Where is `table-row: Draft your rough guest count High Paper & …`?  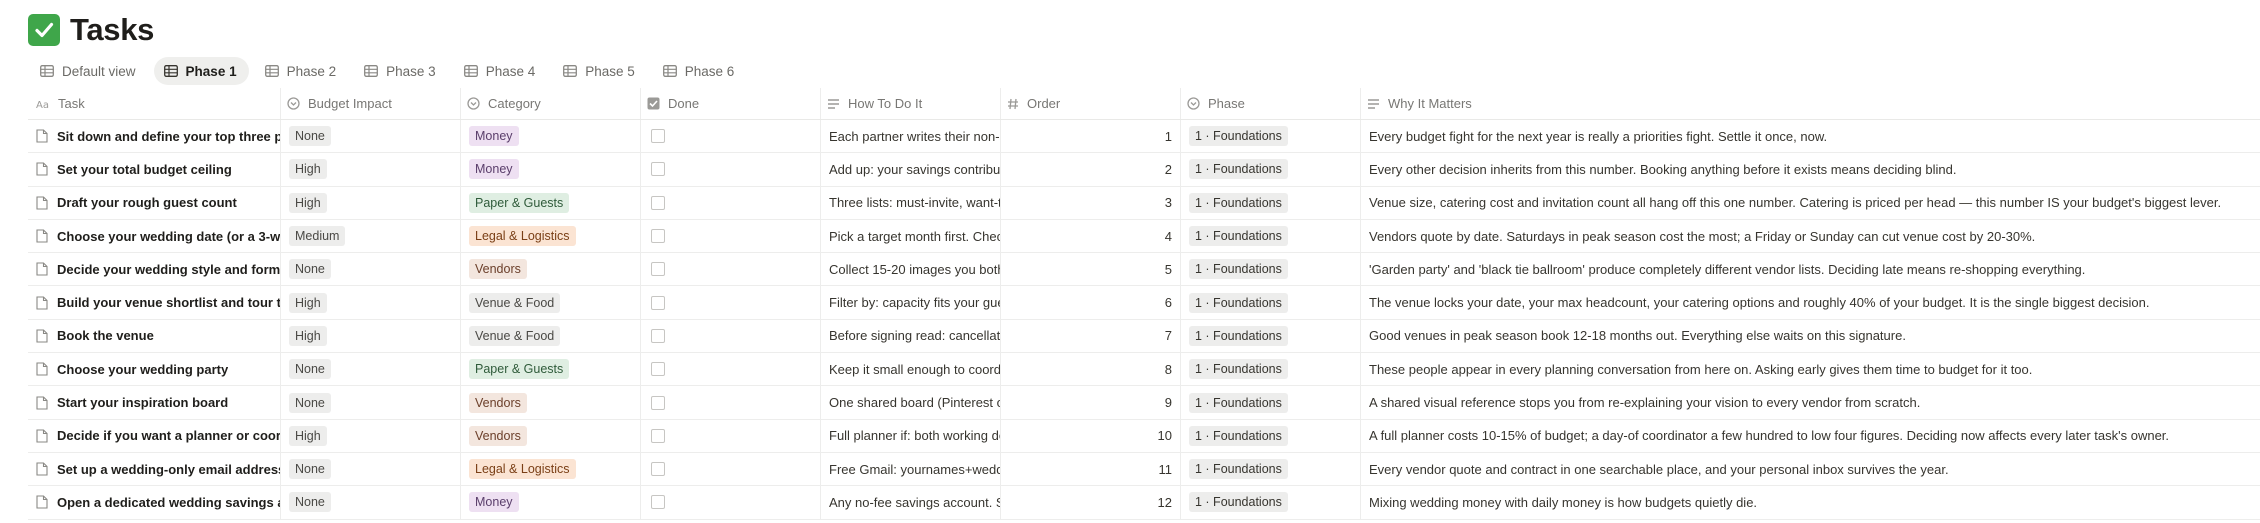
table-row: Draft your rough guest count High Paper & … is located at coordinates (1144, 203).